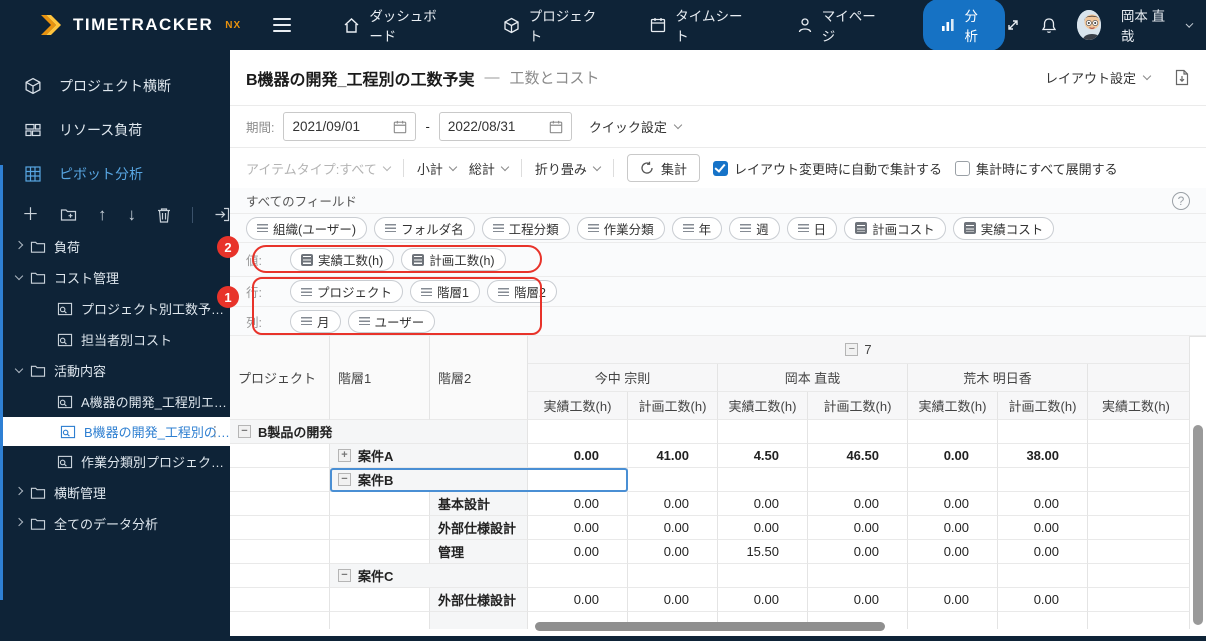 The width and height of the screenshot is (1206, 641). Describe the element at coordinates (115, 86) in the screenshot. I see `sidebar-item-project-cross: プロジェクト横断` at that location.